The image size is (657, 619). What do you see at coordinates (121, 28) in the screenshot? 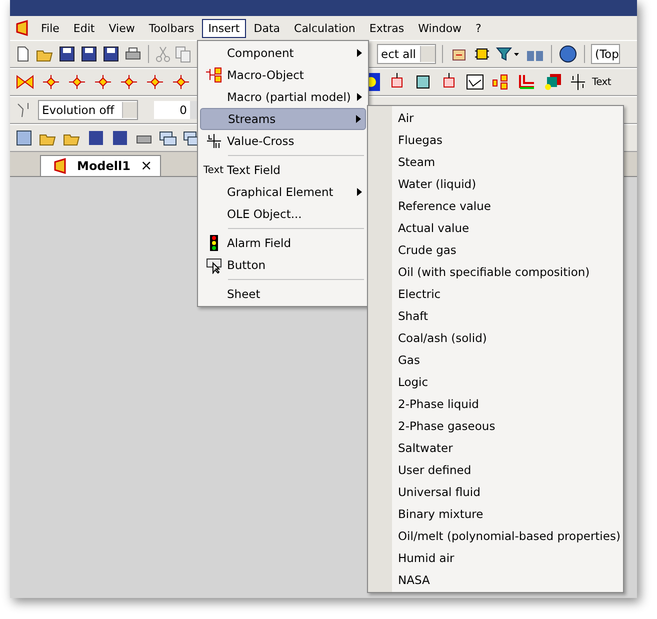
I see `menu-item: View` at bounding box center [121, 28].